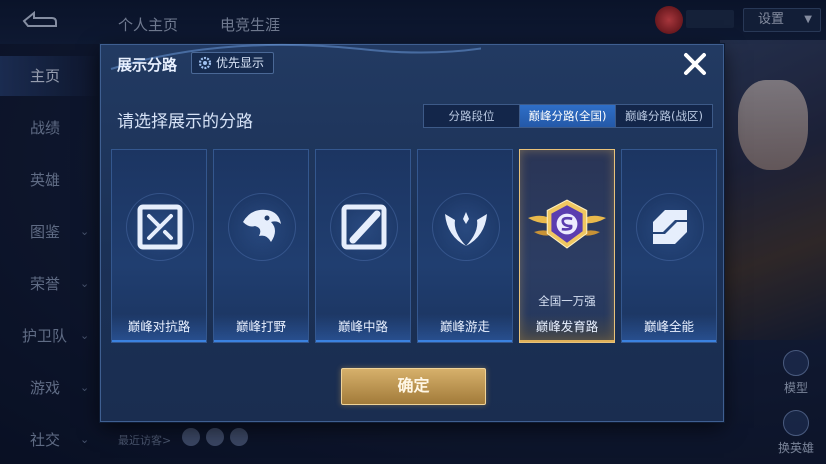  I want to click on lane-card-farm: 全国一万强 巅峰发育路, so click(567, 246).